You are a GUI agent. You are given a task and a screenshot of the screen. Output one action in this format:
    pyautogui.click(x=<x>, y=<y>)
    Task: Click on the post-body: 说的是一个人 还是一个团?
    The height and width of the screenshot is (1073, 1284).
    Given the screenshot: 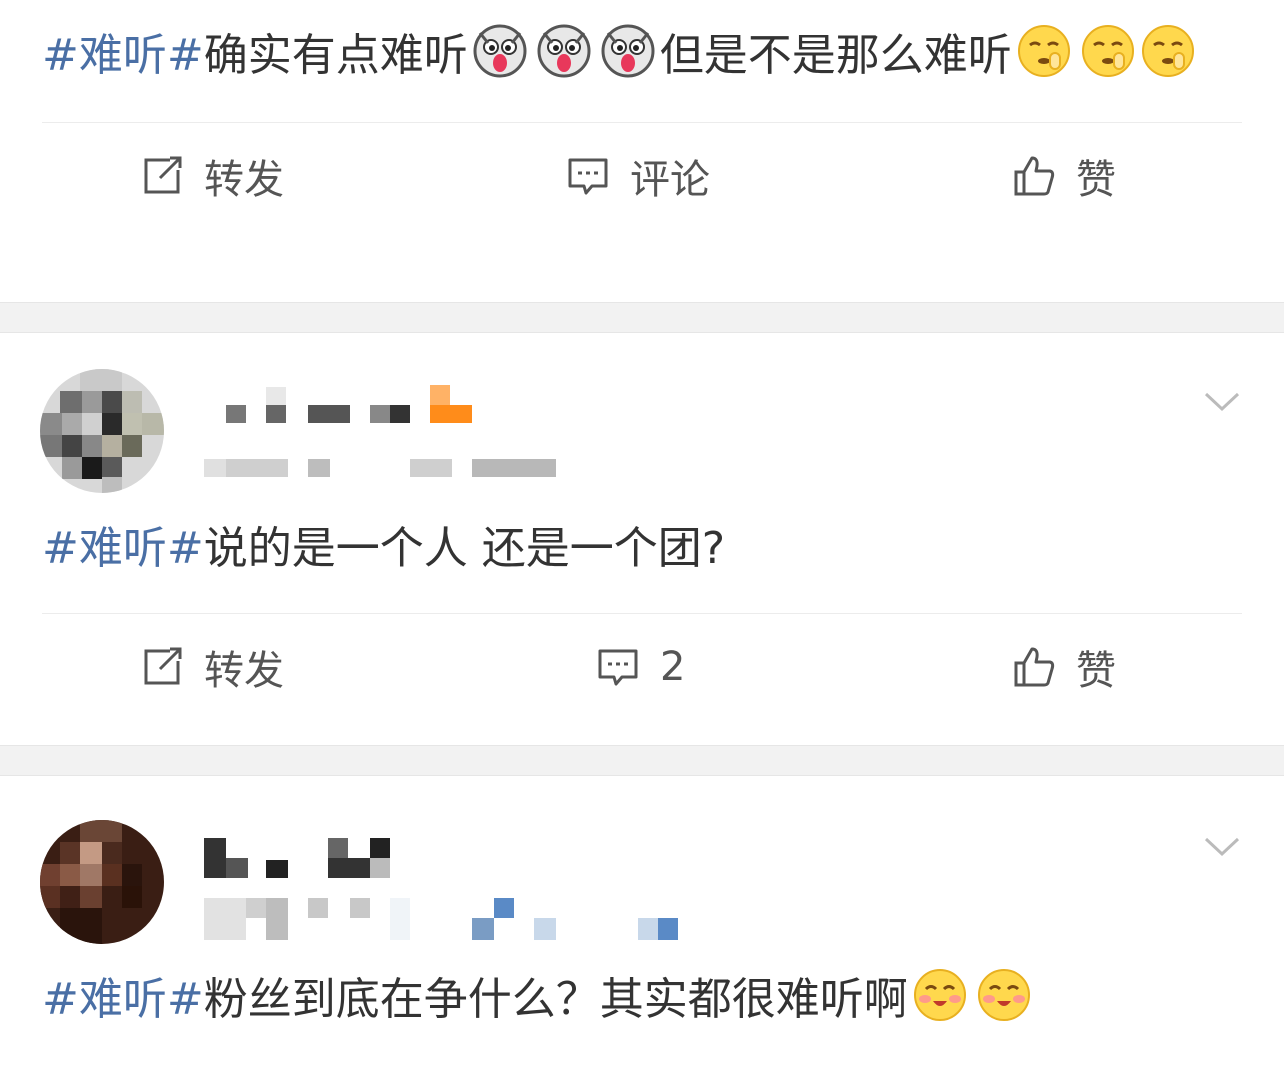 What is the action you would take?
    pyautogui.click(x=464, y=548)
    